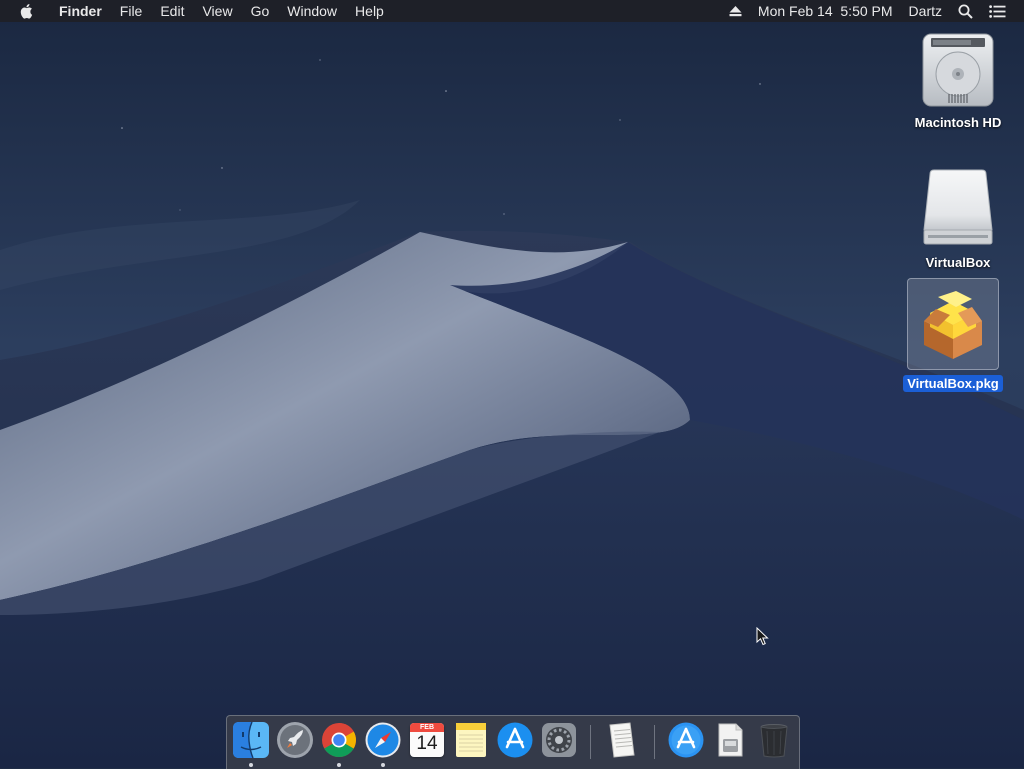 The image size is (1024, 769). Describe the element at coordinates (730, 740) in the screenshot. I see `downloads-stack-icon` at that location.